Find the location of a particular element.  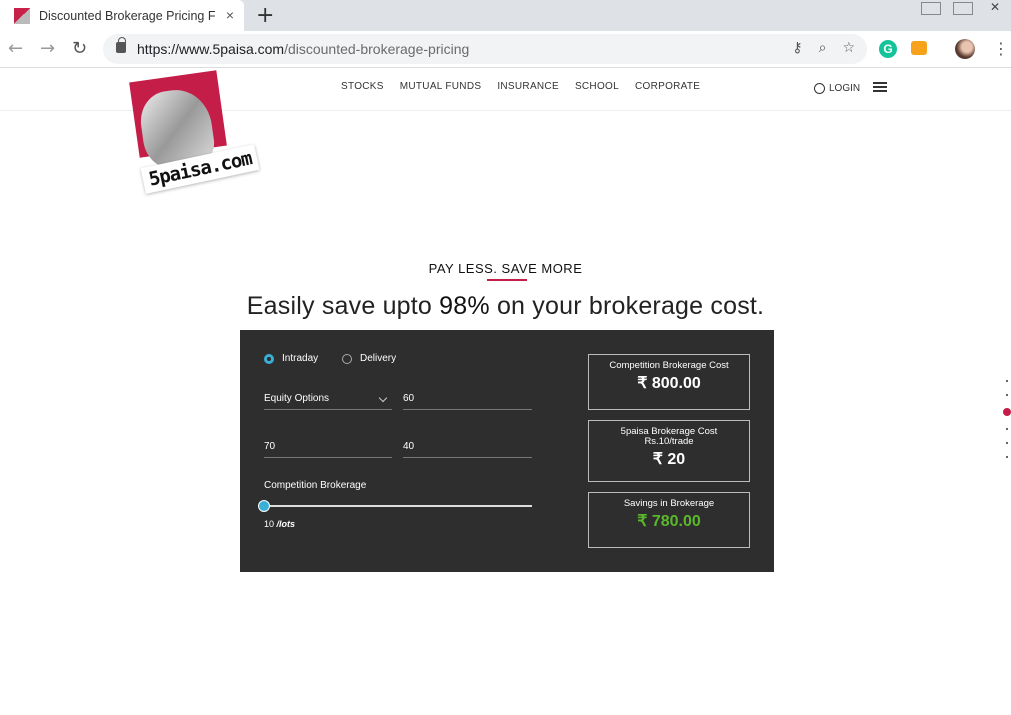

login-label: LOGIN is located at coordinates (845, 88).